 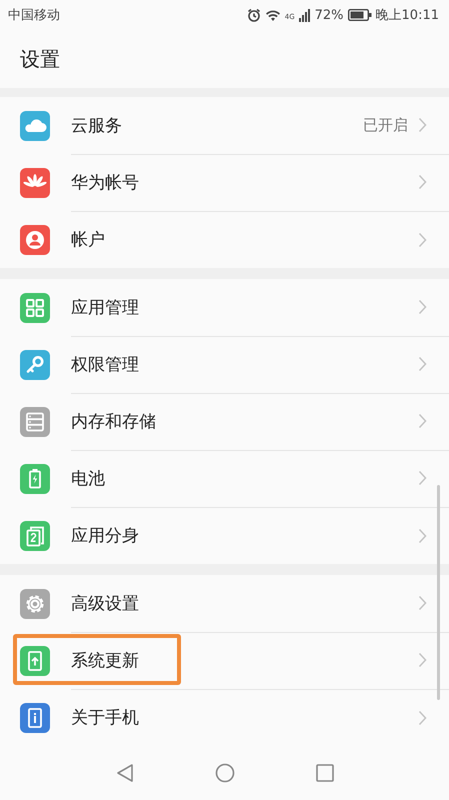 What do you see at coordinates (224, 535) in the screenshot?
I see `settings-item: 应用分身` at bounding box center [224, 535].